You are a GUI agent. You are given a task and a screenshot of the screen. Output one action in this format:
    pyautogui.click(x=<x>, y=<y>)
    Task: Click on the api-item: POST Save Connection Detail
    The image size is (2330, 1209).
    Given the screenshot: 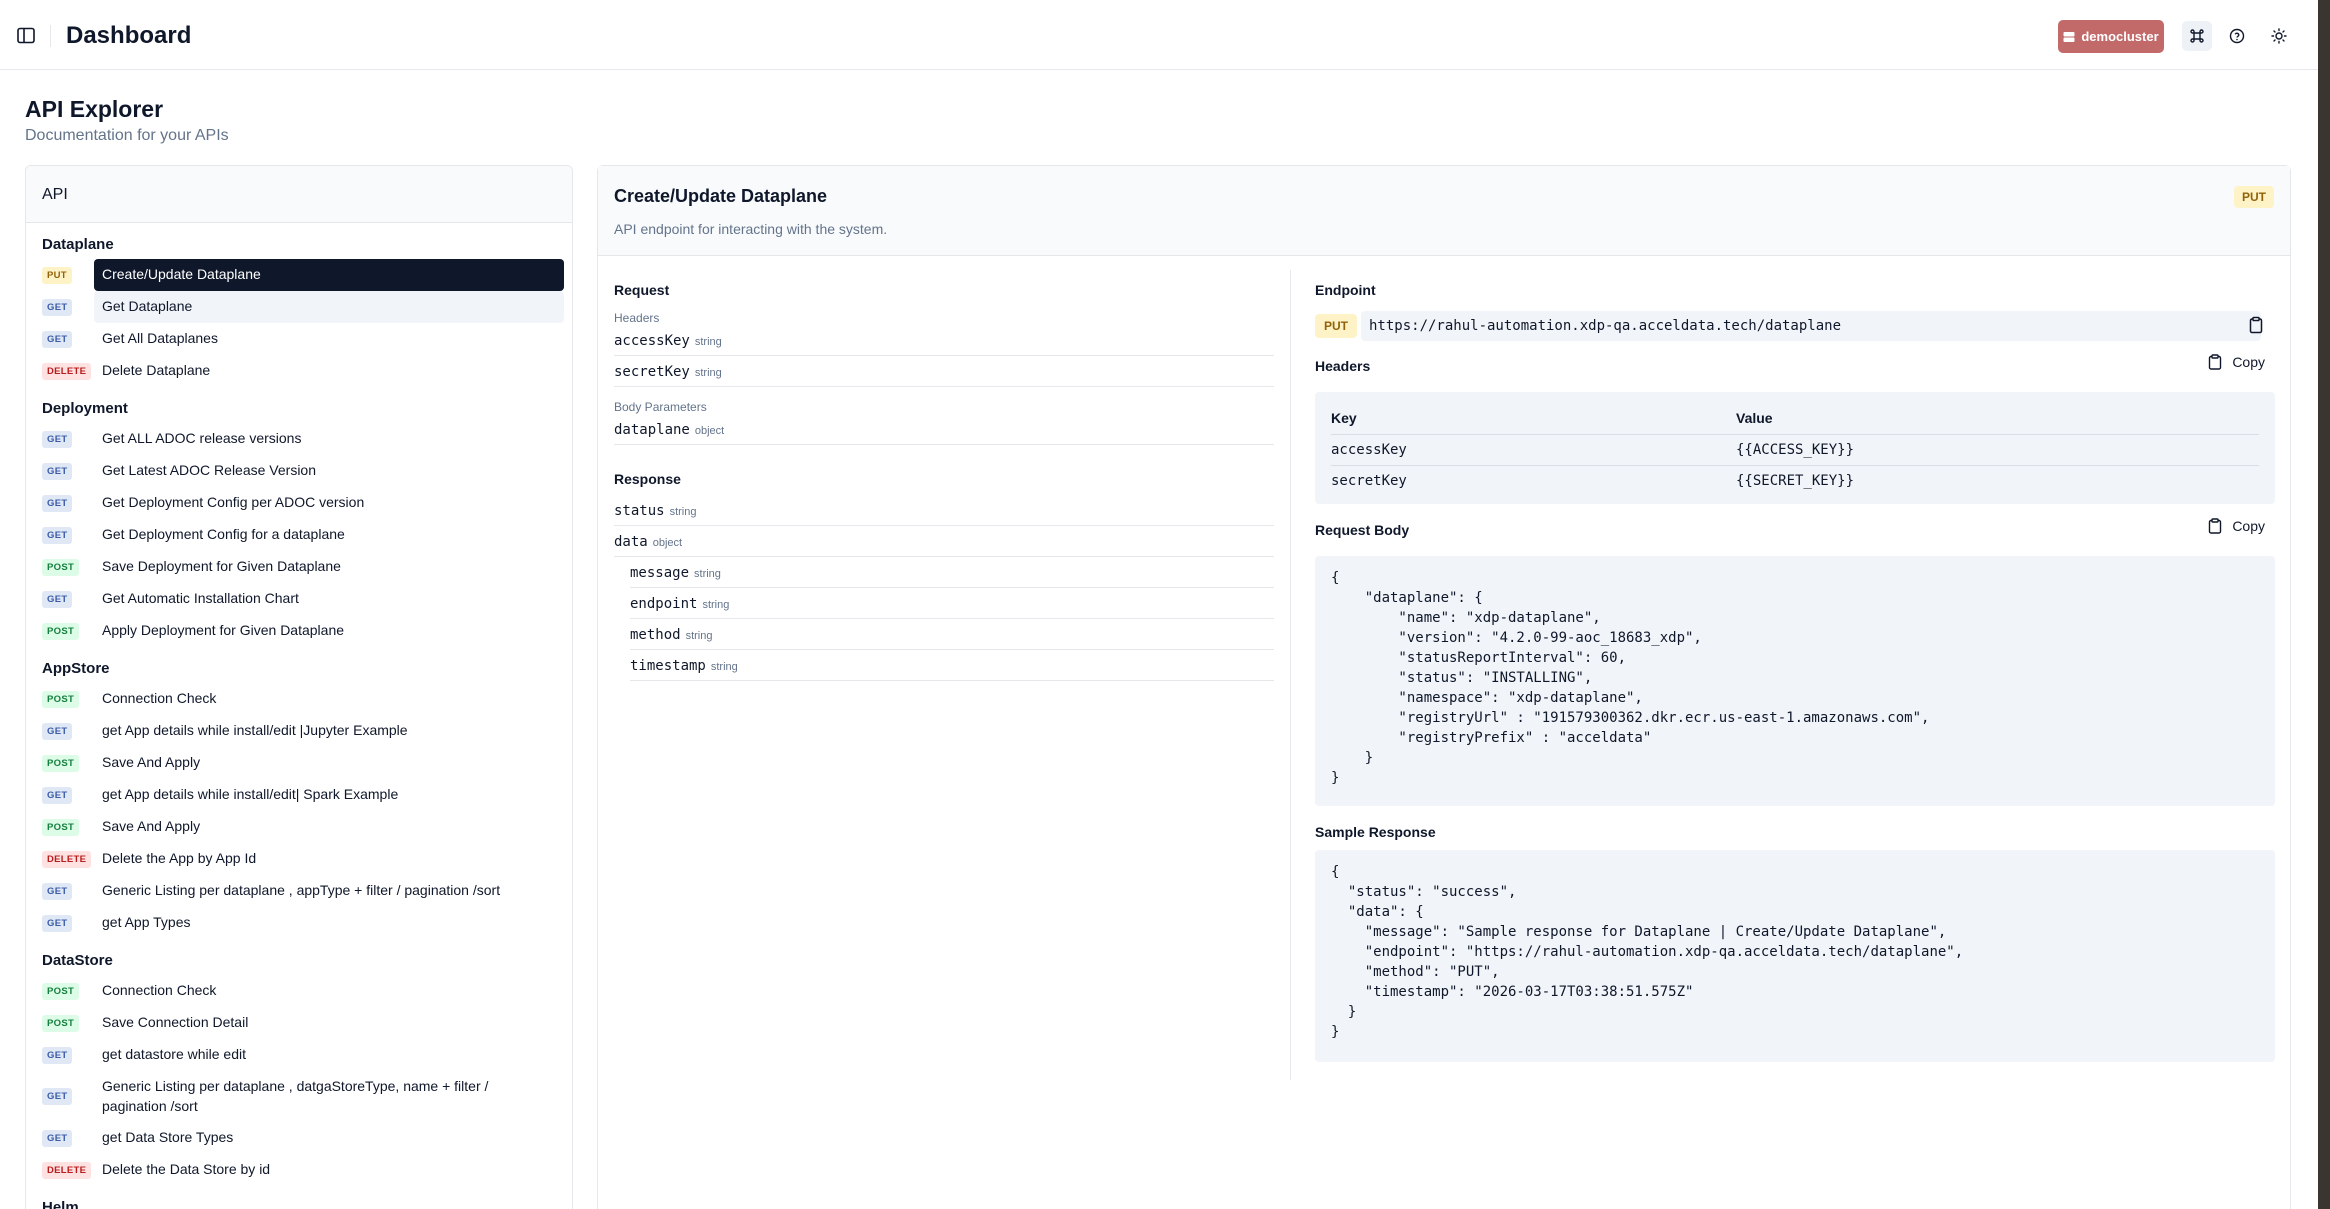 What is the action you would take?
    pyautogui.click(x=303, y=1023)
    